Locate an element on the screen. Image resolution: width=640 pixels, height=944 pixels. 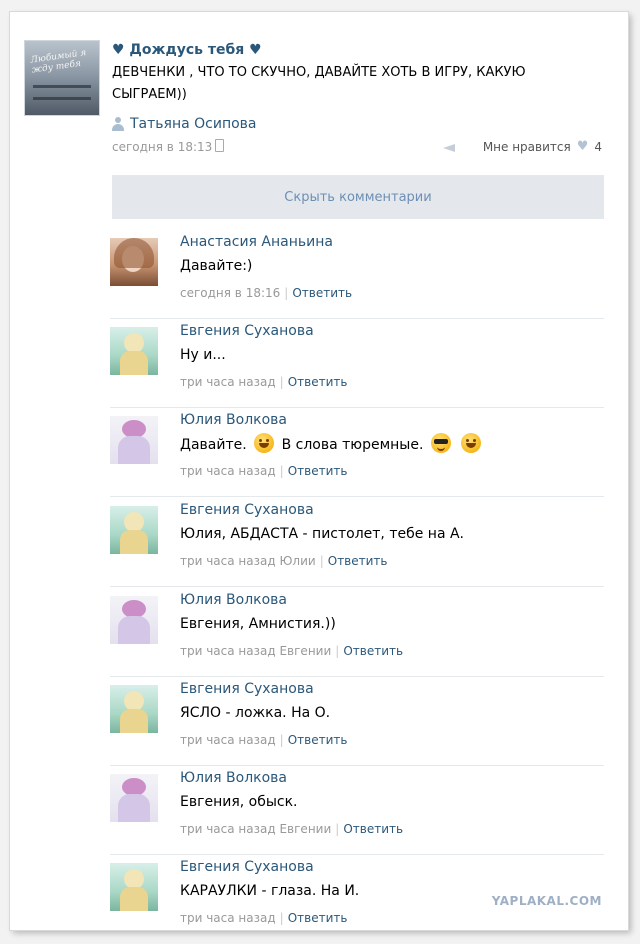
comment-text: Евгения, обыск. is located at coordinates (239, 802).